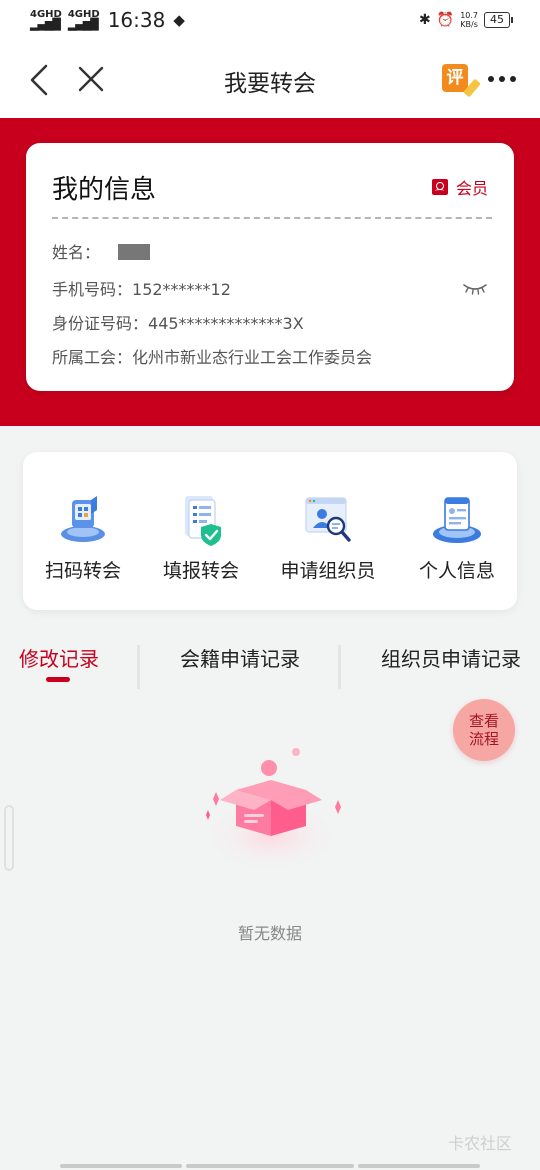  What do you see at coordinates (455, 78) in the screenshot?
I see `evaluate-icon: 评` at bounding box center [455, 78].